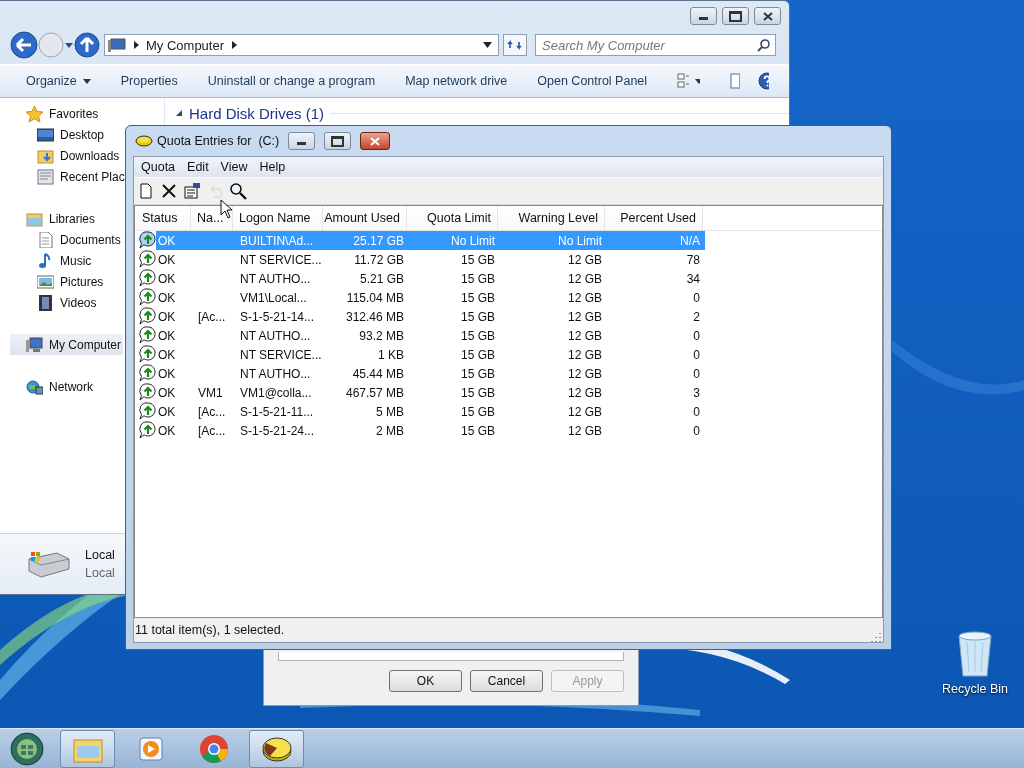  I want to click on toolbar-button: Open Control Panel, so click(592, 81).